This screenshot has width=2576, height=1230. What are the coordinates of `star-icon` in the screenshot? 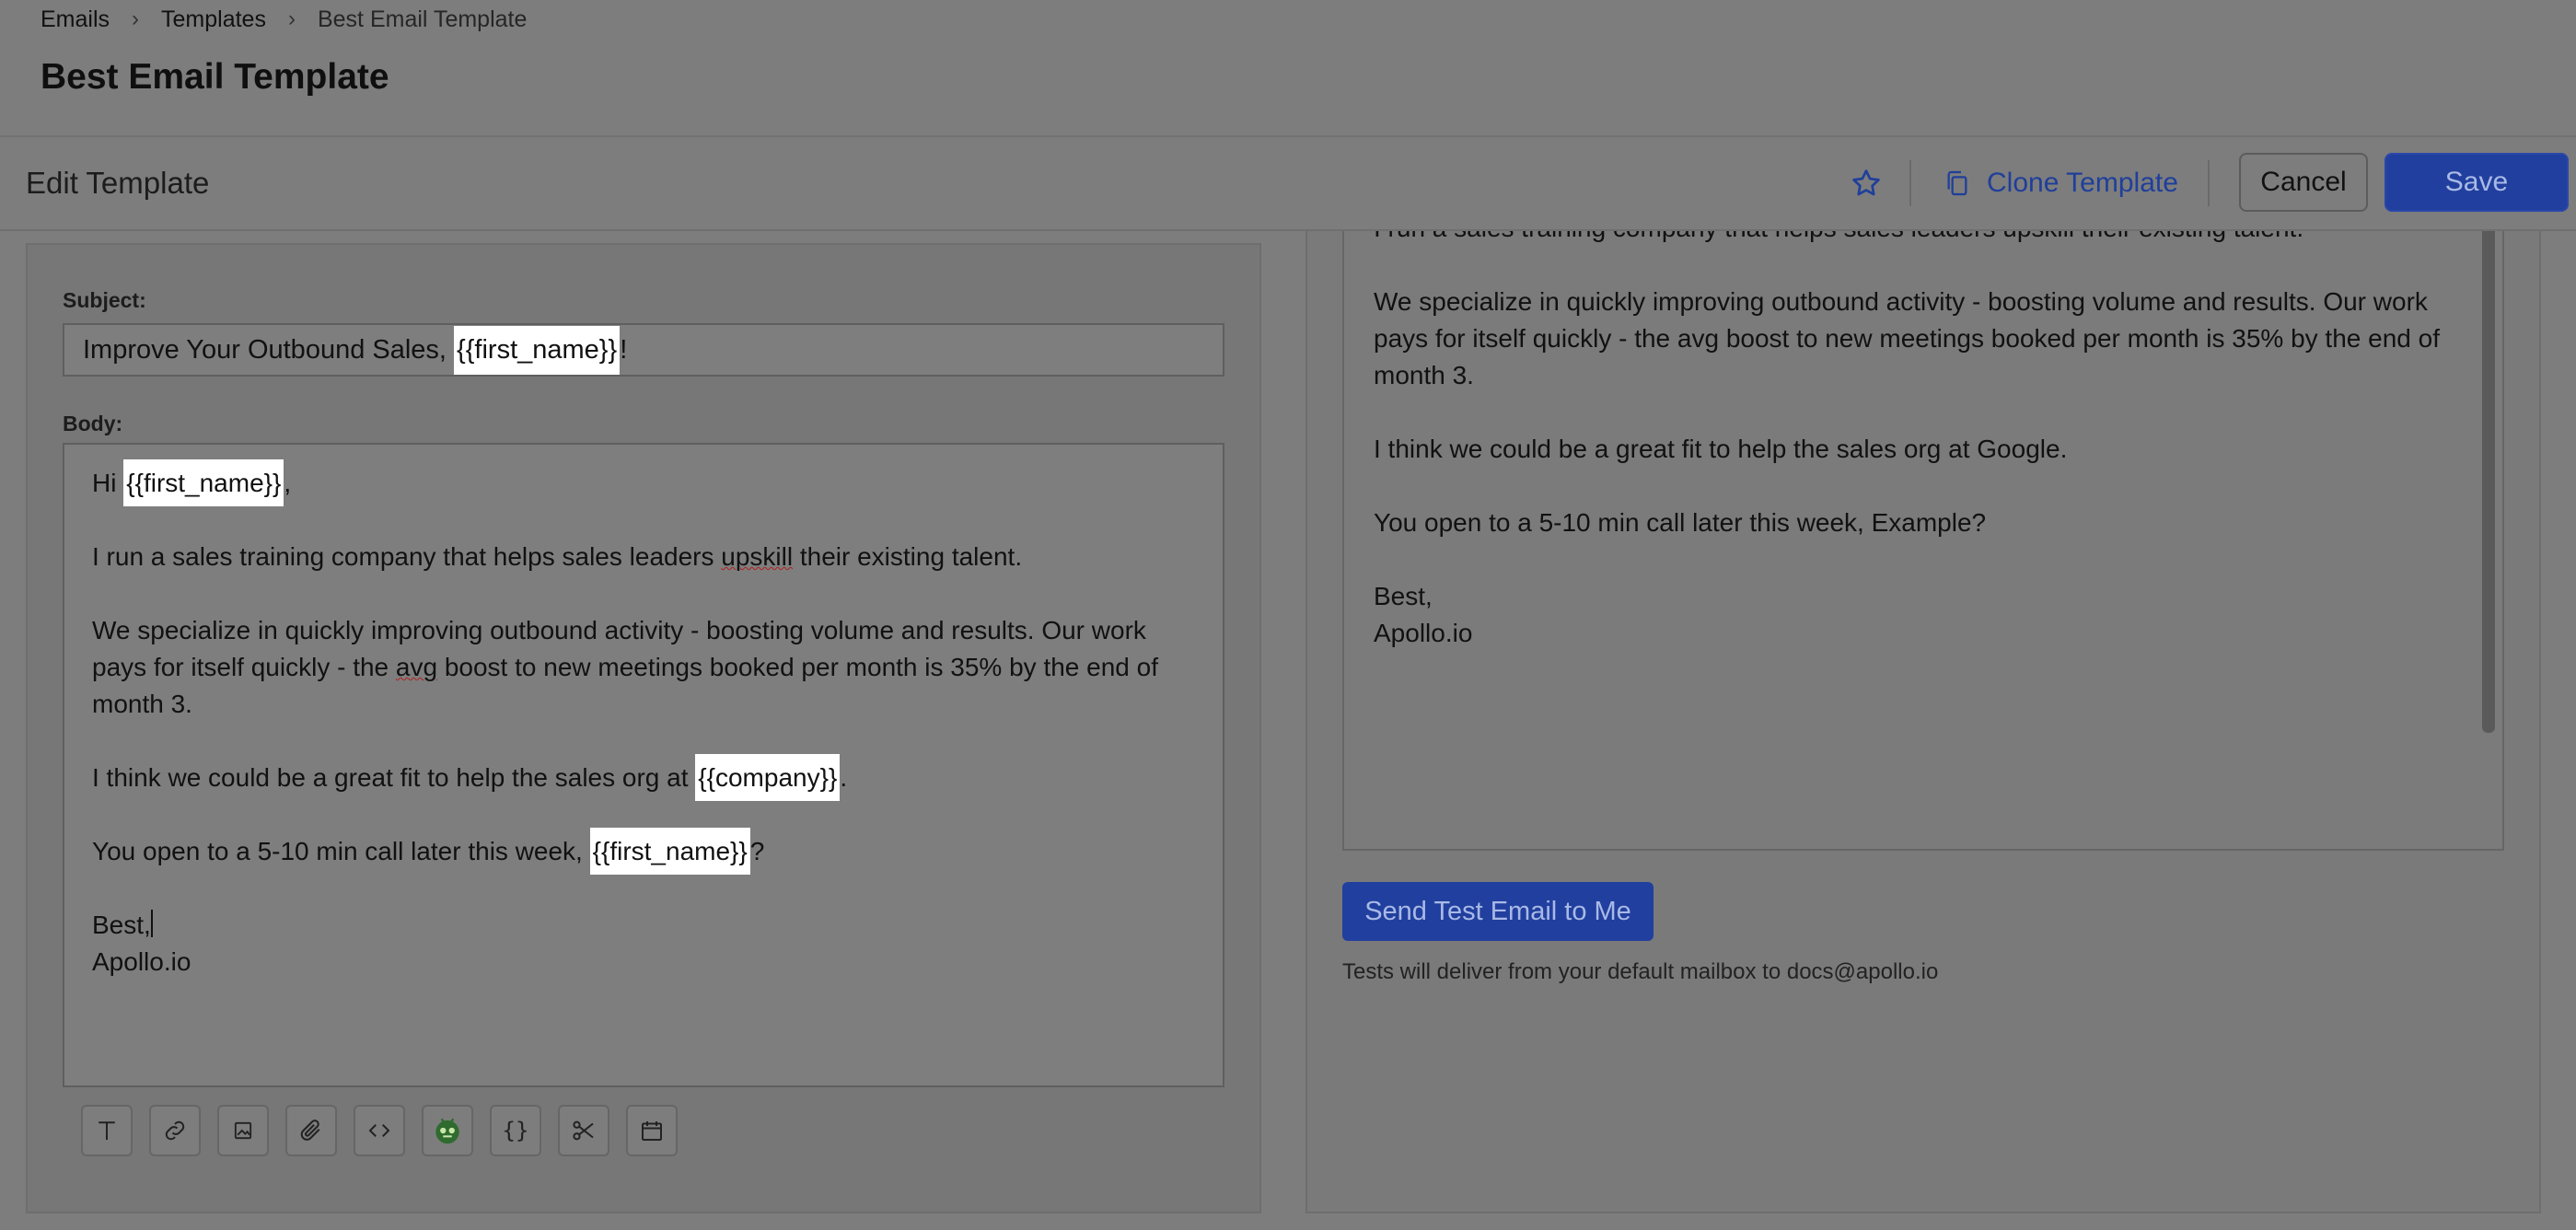 It's located at (1866, 183).